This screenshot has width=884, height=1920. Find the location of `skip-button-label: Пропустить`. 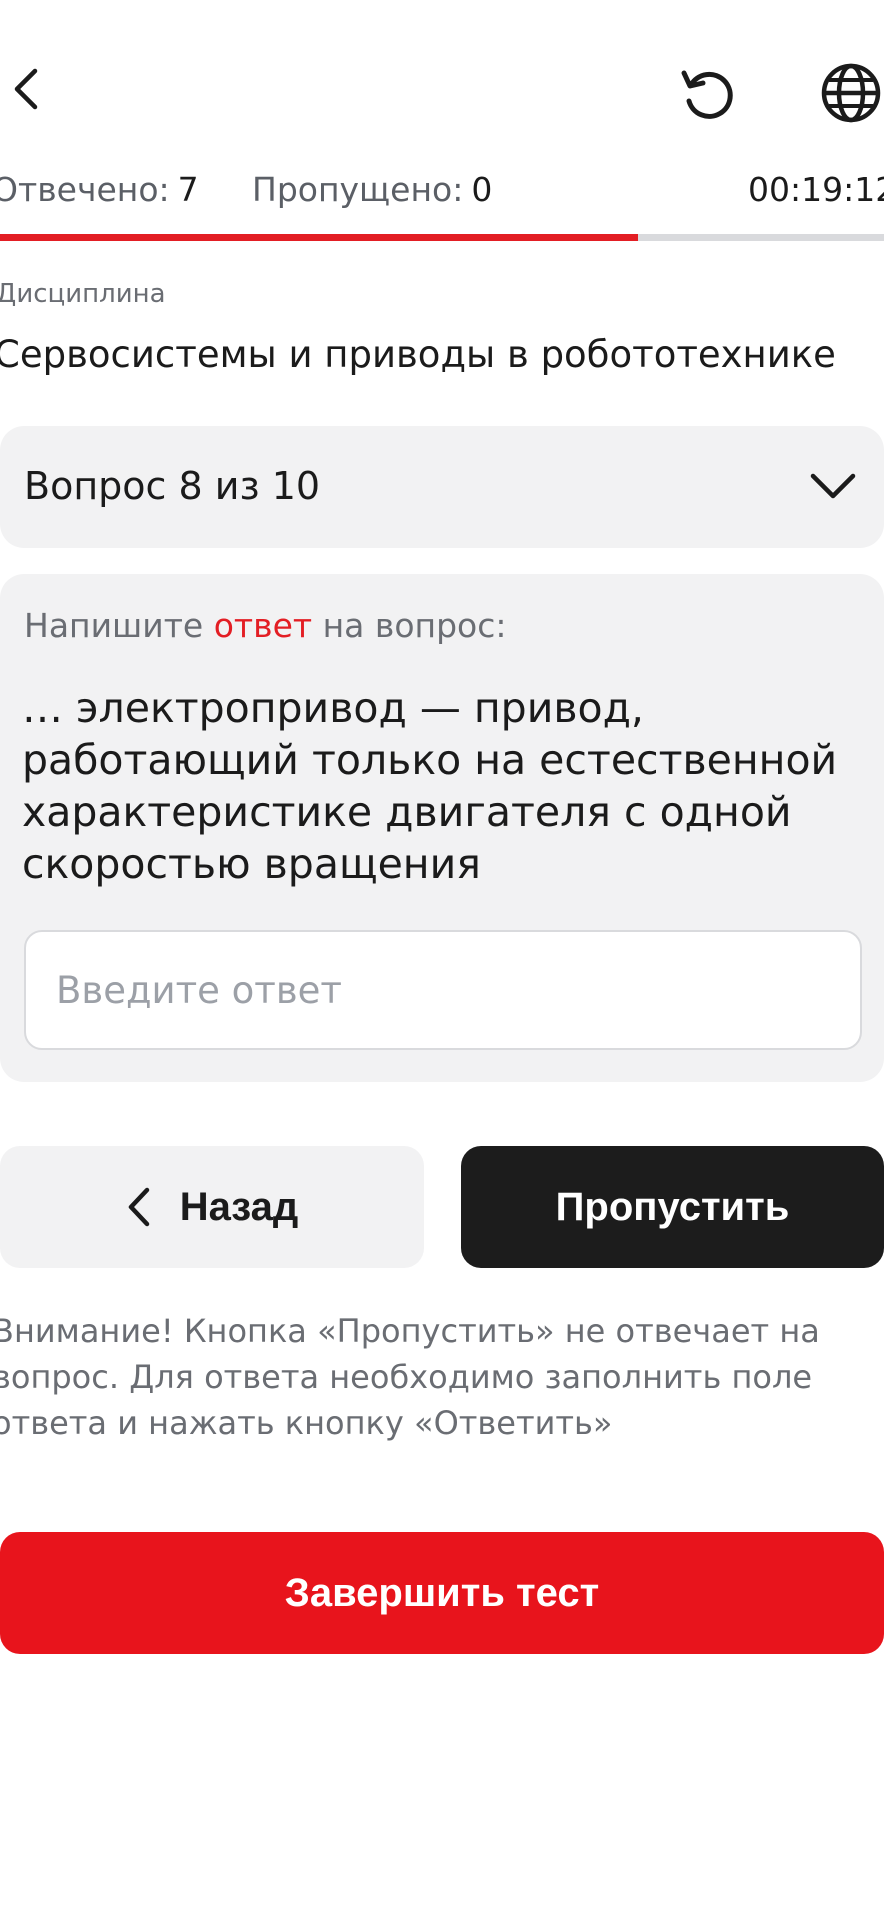

skip-button-label: Пропустить is located at coordinates (672, 1206).